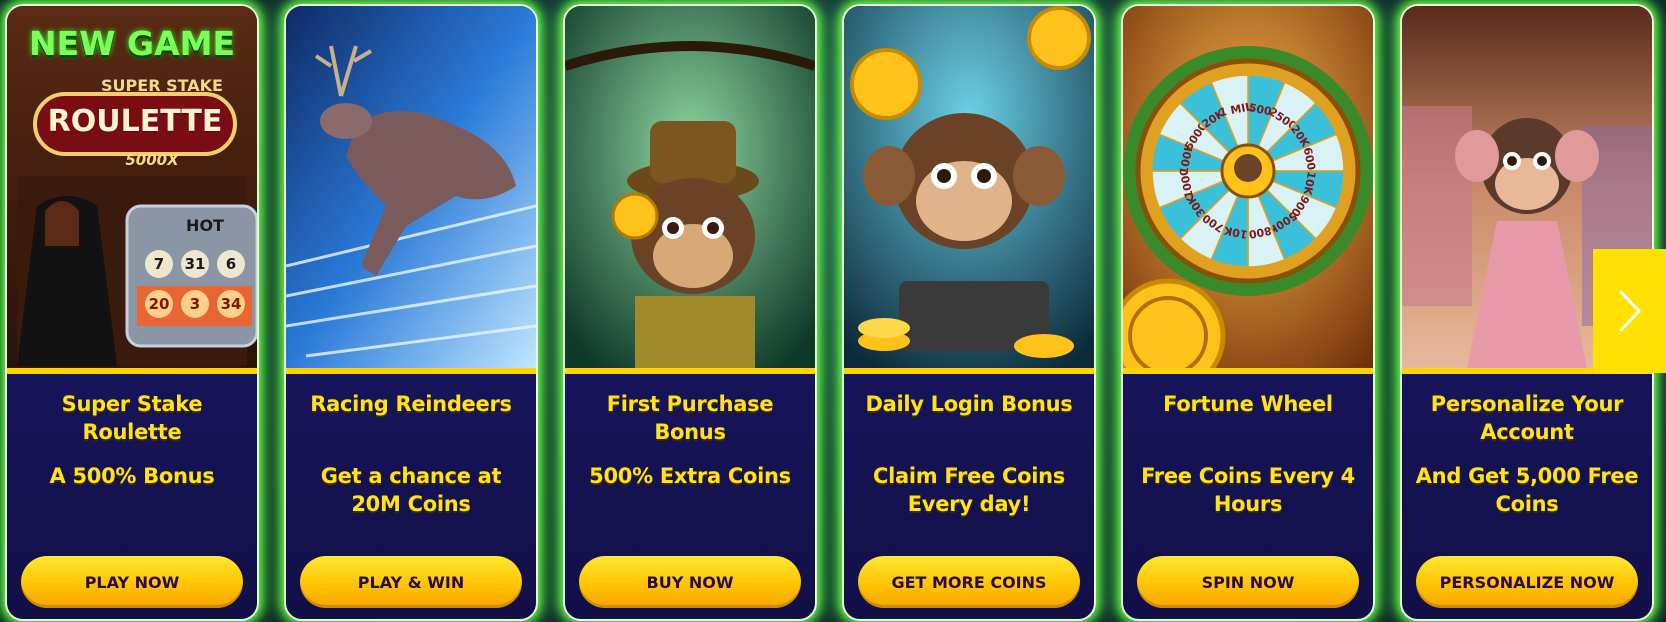 The height and width of the screenshot is (622, 1666). I want to click on chevron-right-icon, so click(1629, 311).